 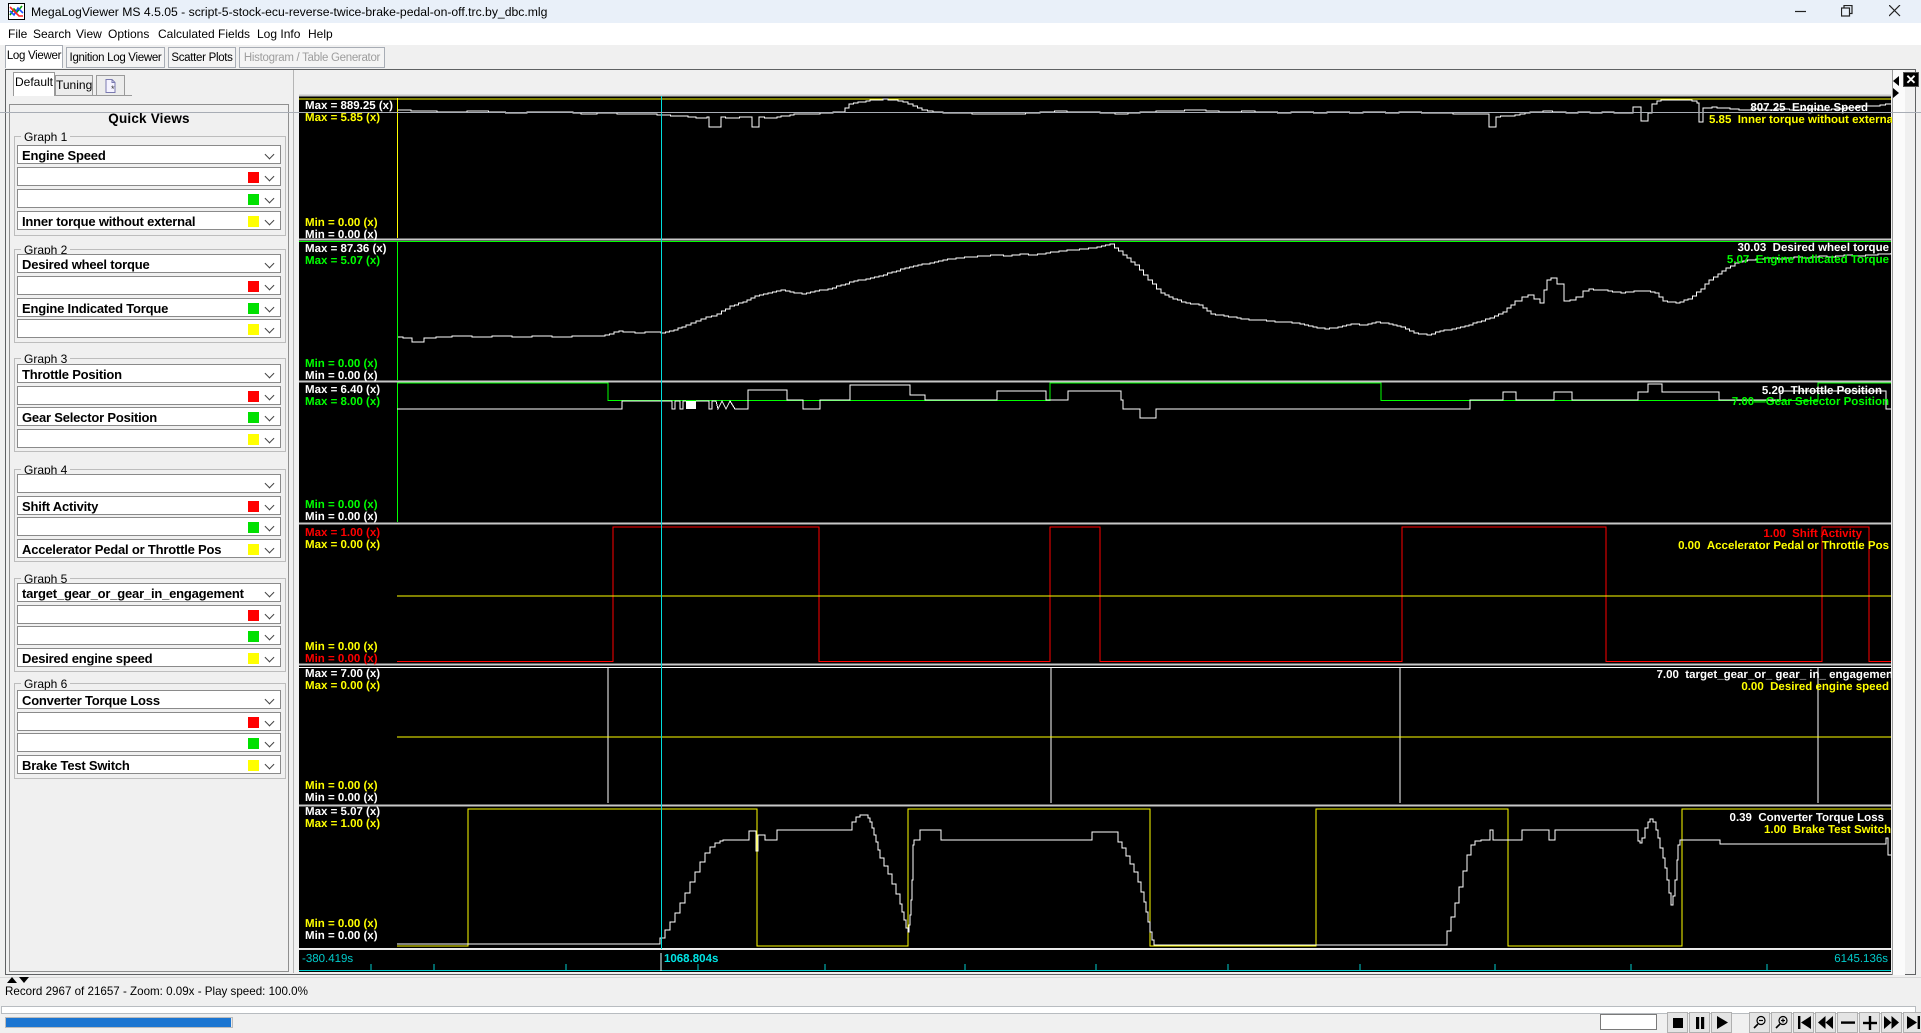 I want to click on svg-text: Max = 889.25 (x), so click(x=349, y=106).